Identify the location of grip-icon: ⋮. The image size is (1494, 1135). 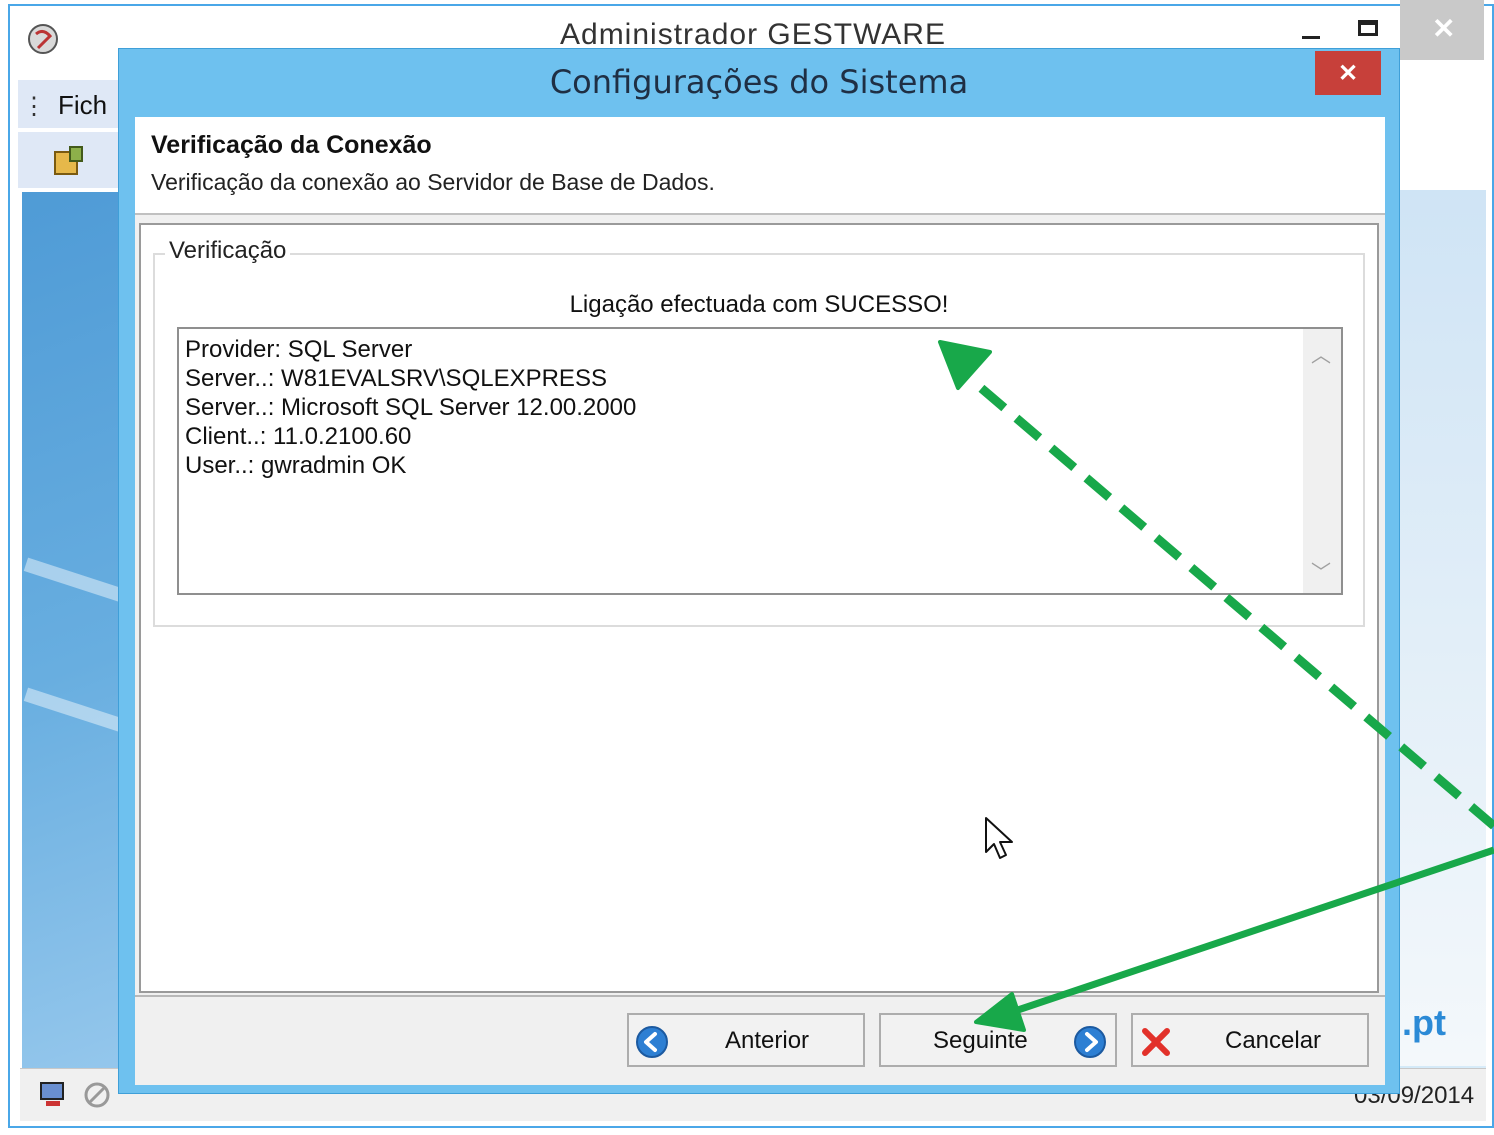
(34, 106).